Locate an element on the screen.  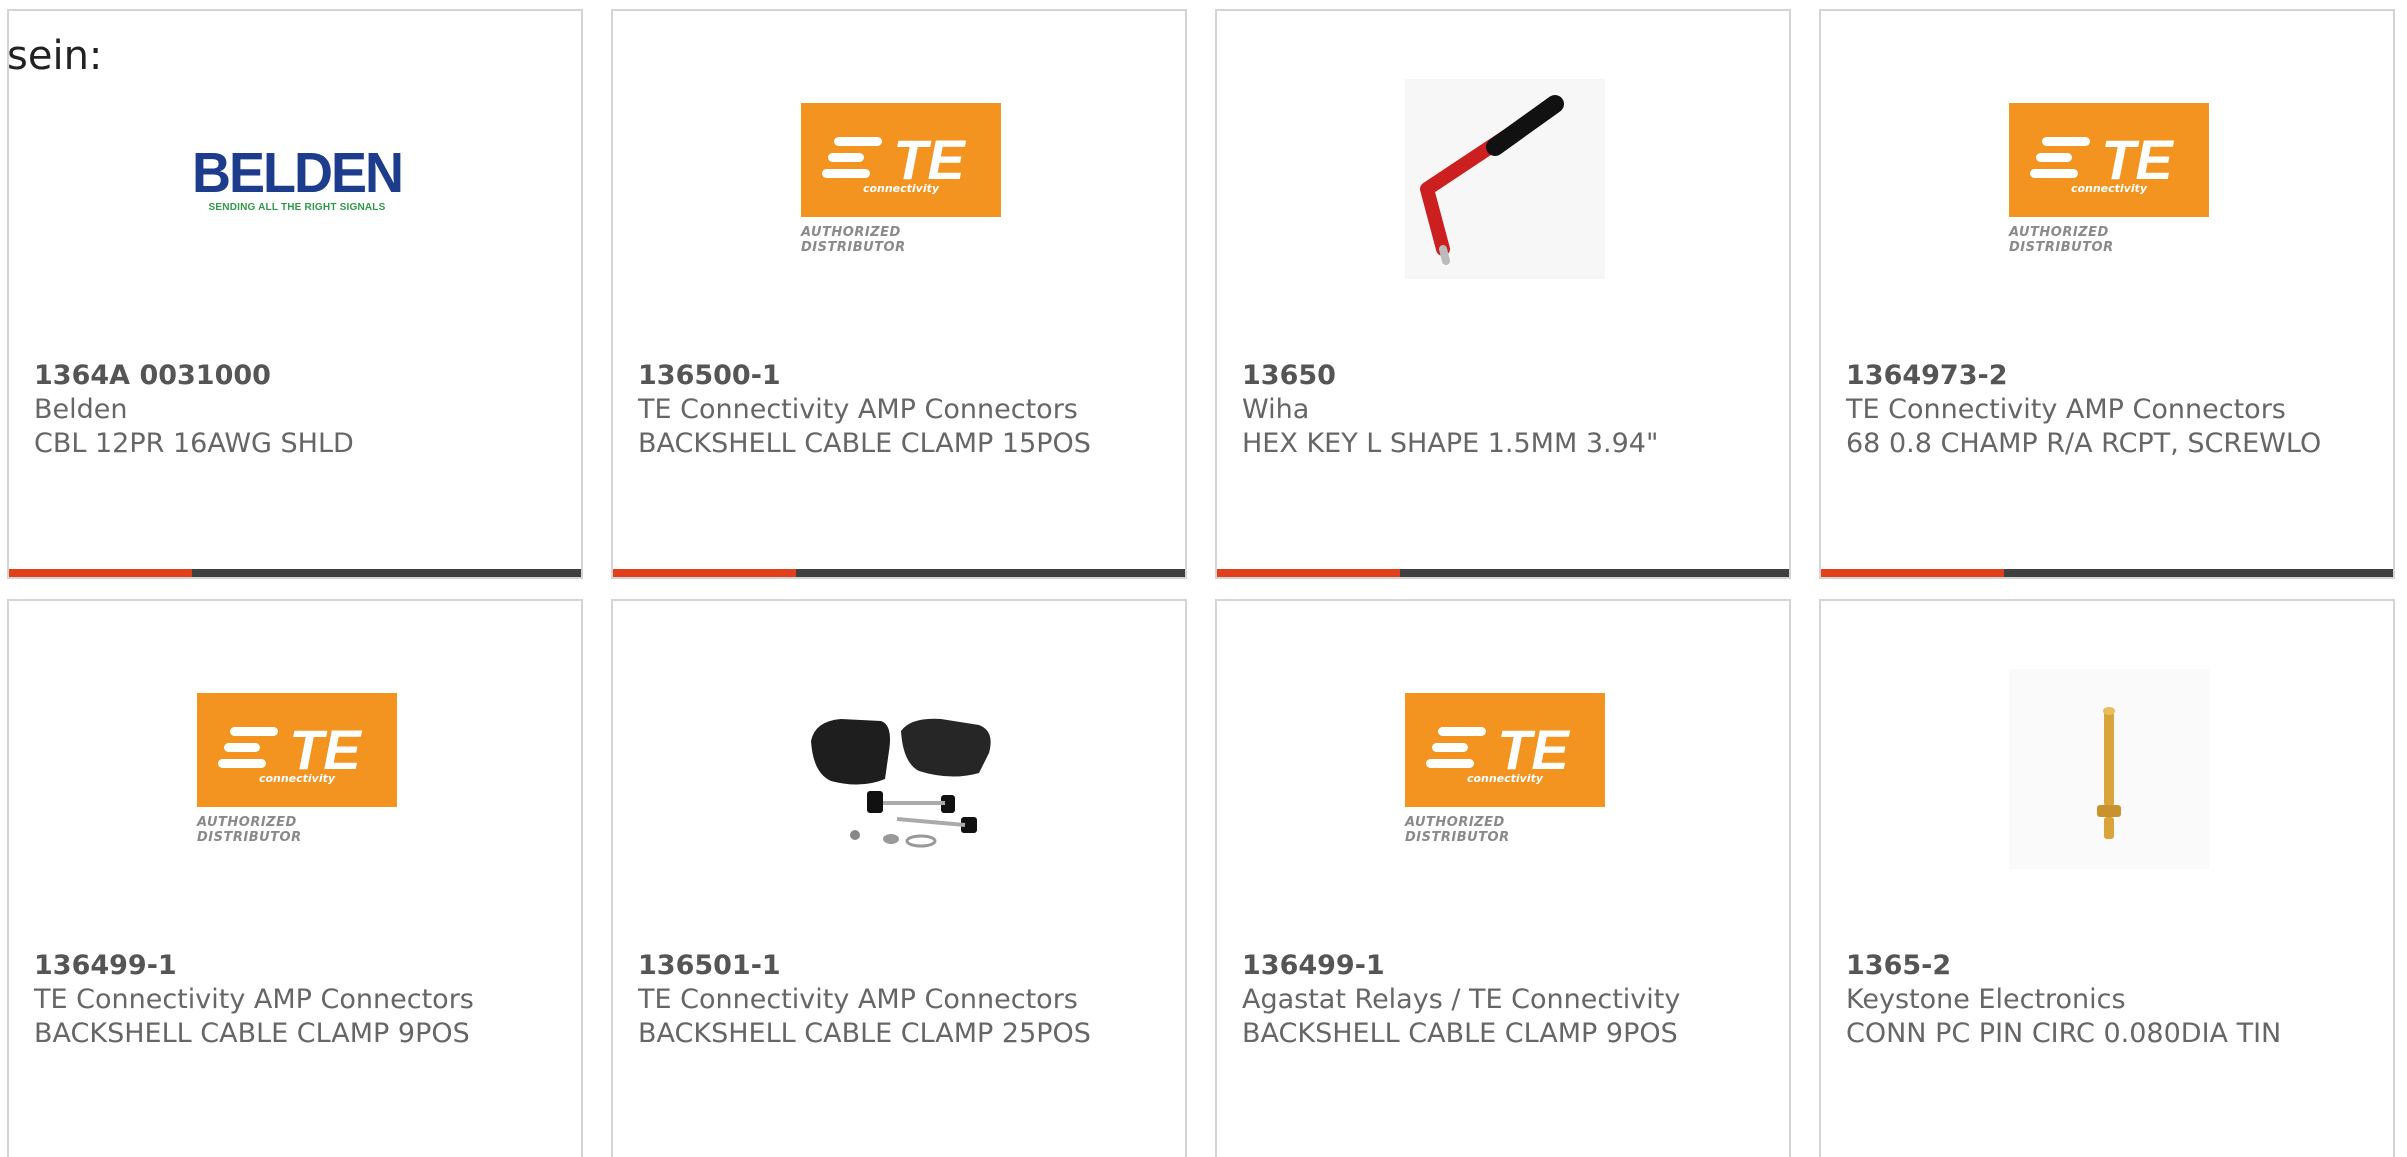
product-card: 13650 Wiha HEX KEY L SHAPE 1.5MM 3.94" is located at coordinates (1503, 294).